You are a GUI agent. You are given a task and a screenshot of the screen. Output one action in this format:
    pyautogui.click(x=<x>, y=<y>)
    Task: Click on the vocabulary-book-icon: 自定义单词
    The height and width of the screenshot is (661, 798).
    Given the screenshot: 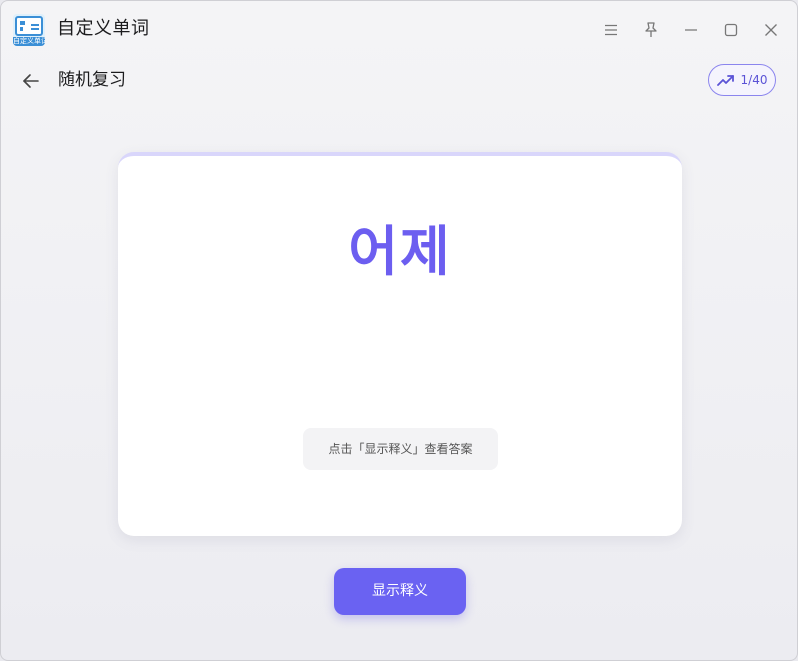 What is the action you would take?
    pyautogui.click(x=29, y=30)
    